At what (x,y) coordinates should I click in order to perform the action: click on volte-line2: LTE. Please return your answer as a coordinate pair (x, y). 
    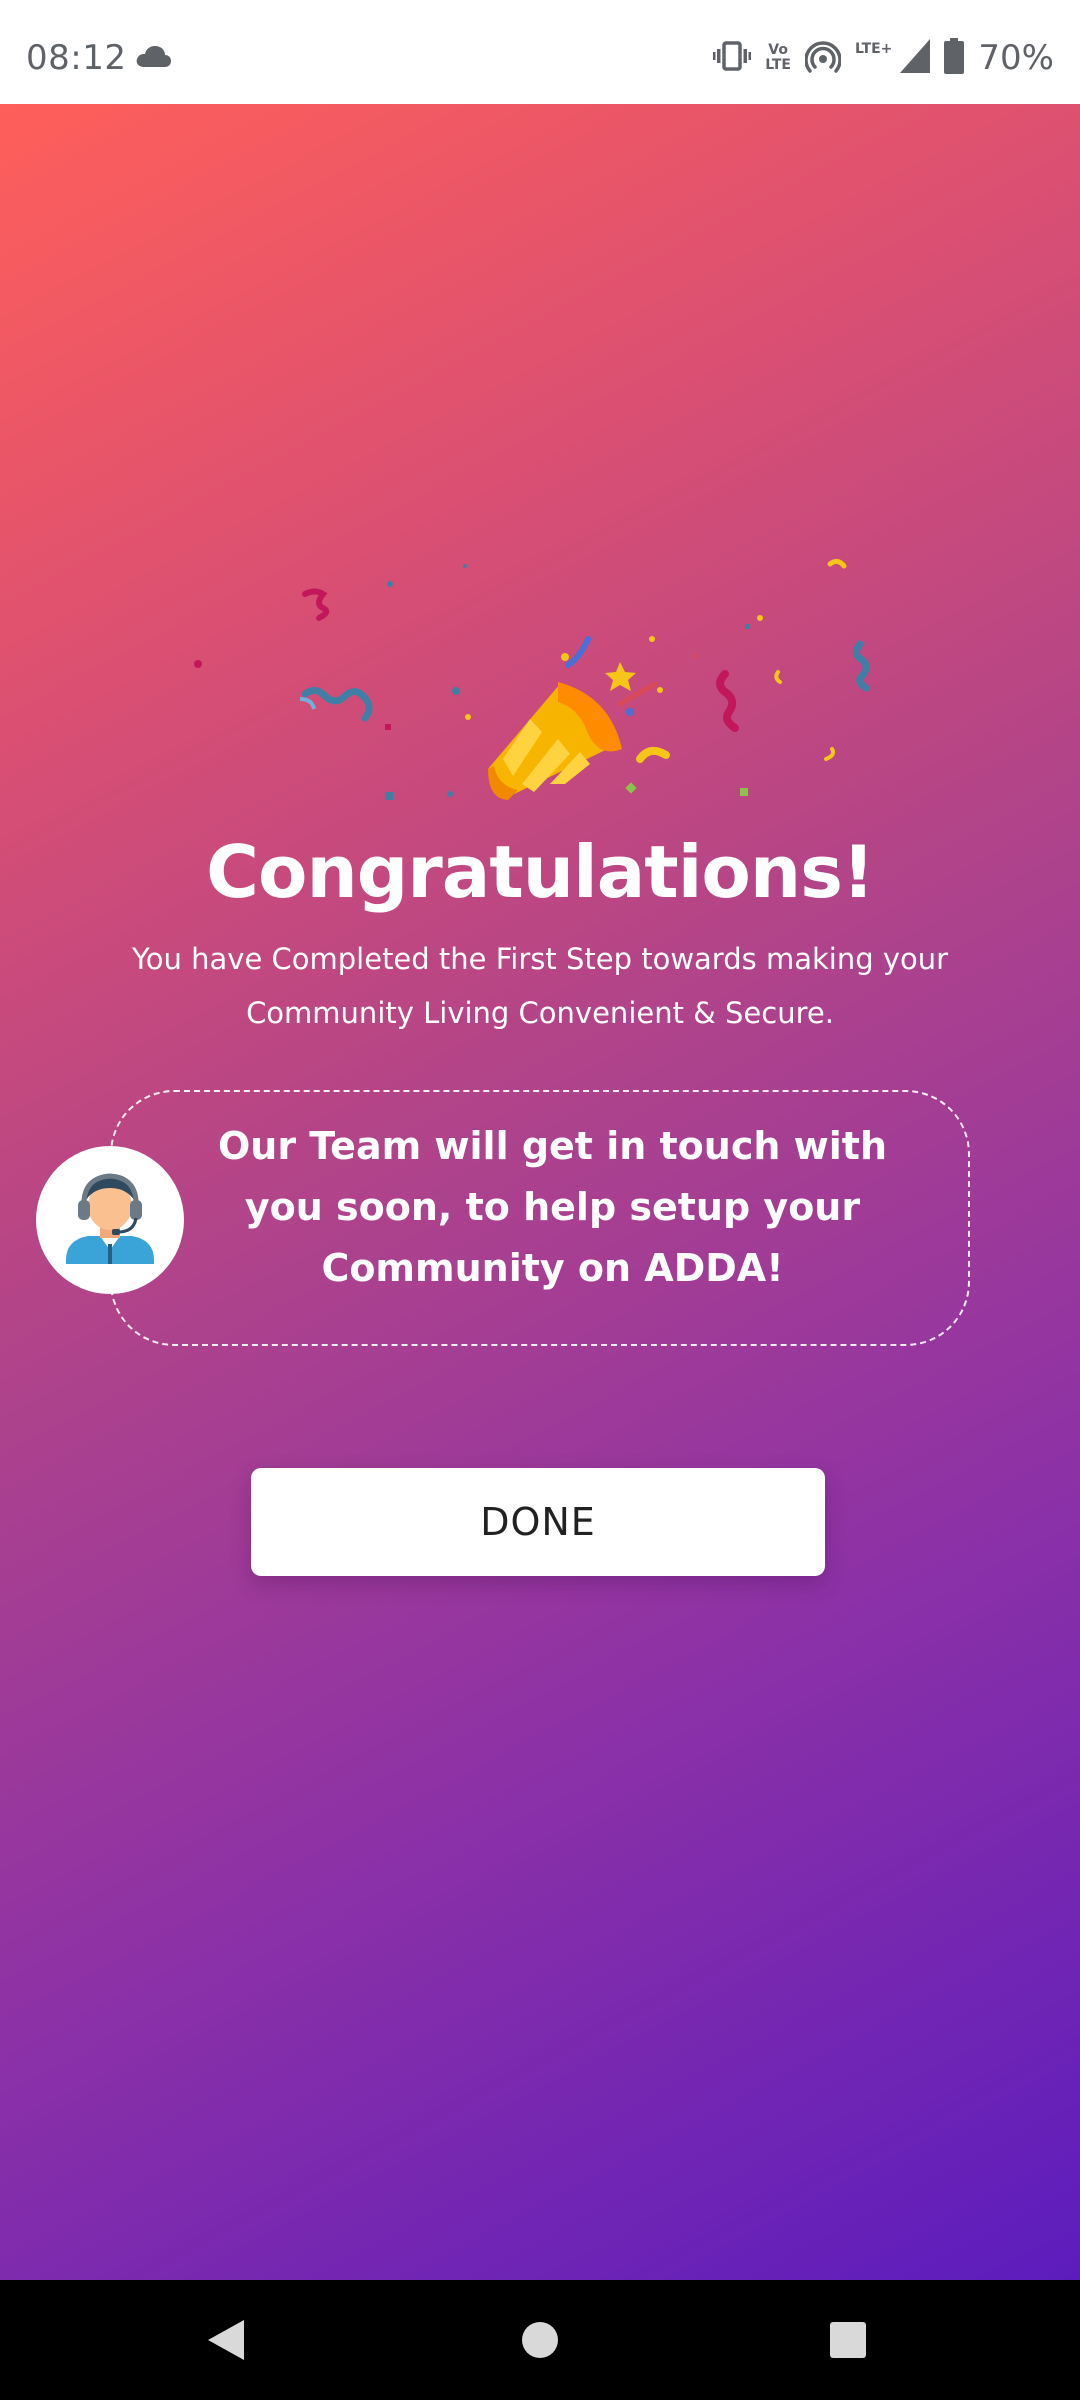
    Looking at the image, I should click on (778, 65).